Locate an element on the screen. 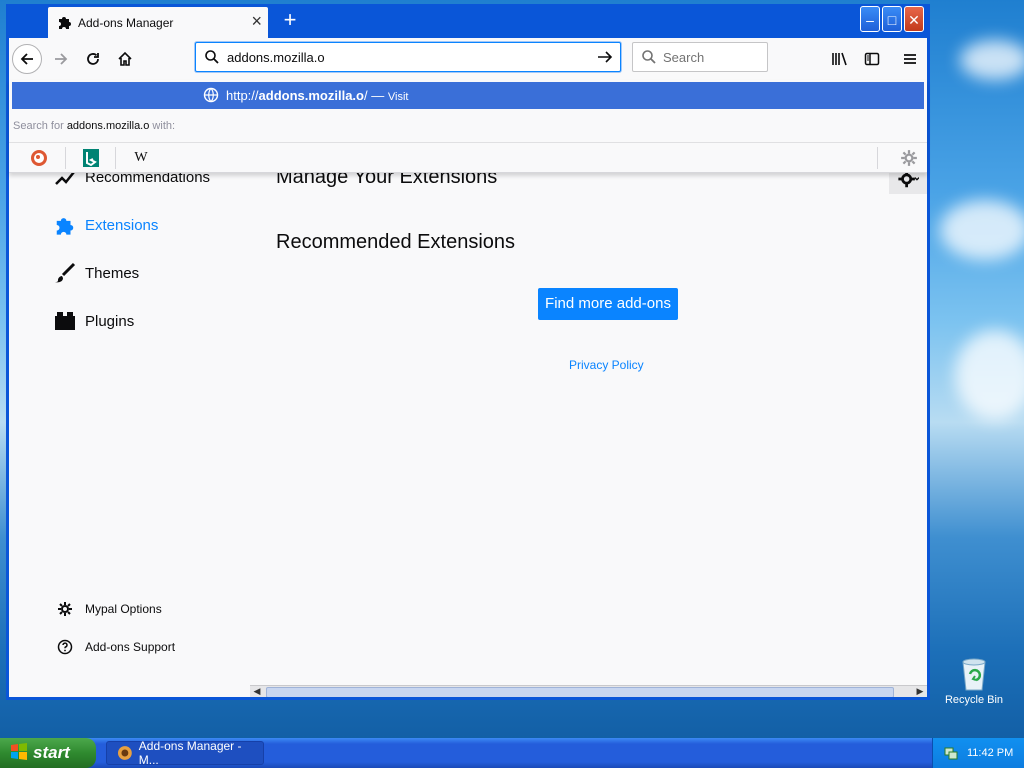 The width and height of the screenshot is (1024, 768). mypal-options-label: Mypal Options is located at coordinates (123, 609).